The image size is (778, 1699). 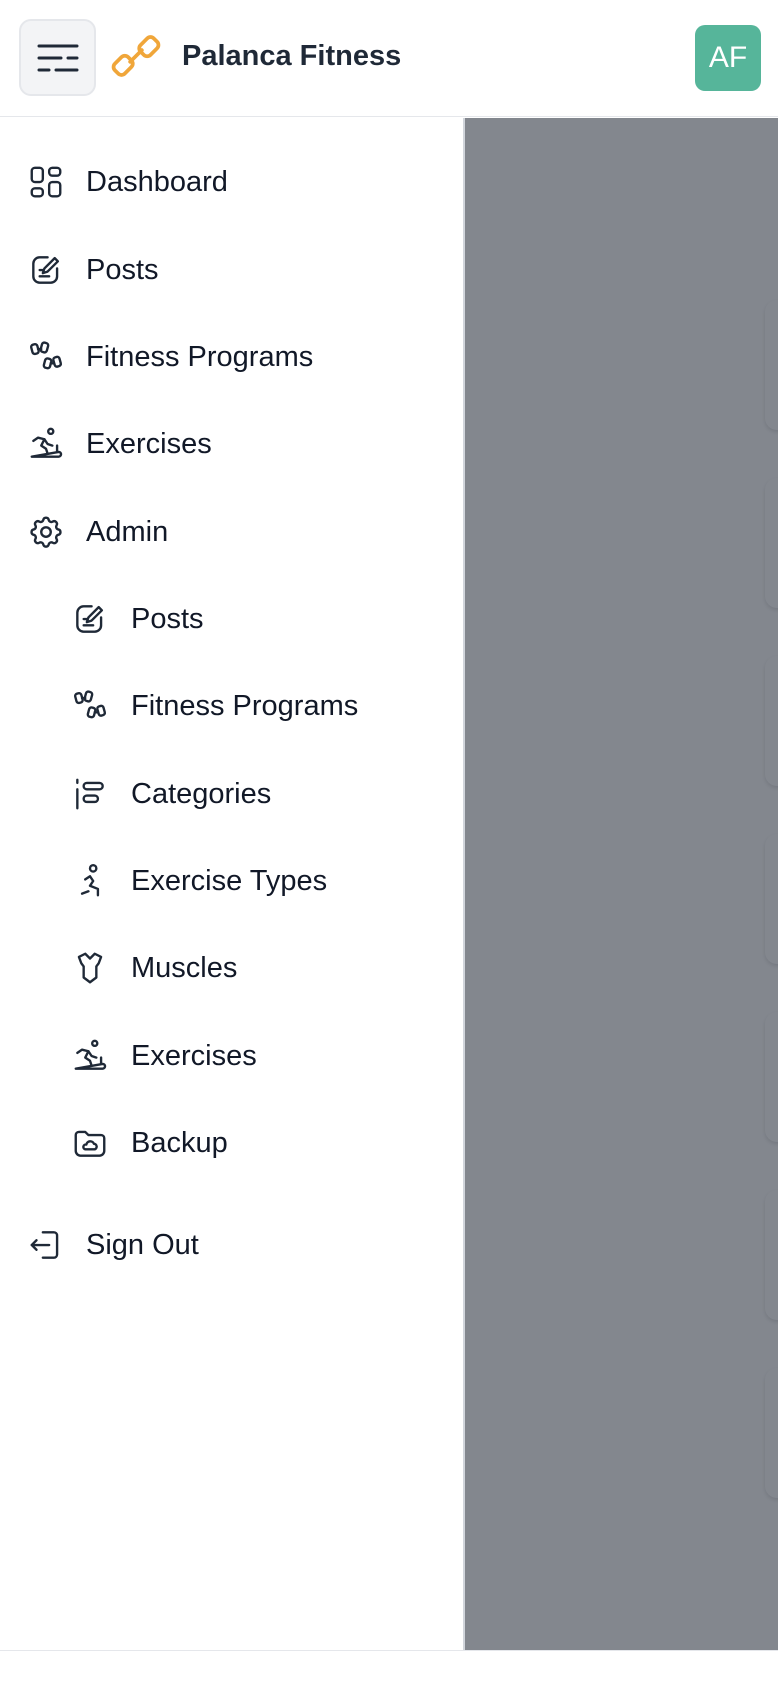 I want to click on nav-subitem-backup: Backup, so click(x=149, y=1143).